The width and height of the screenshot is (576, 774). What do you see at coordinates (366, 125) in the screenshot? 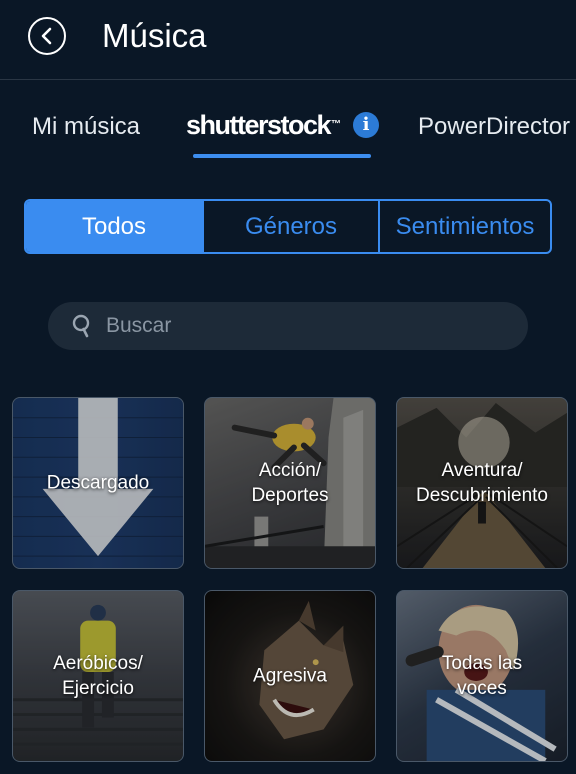
I see `info-icon: i` at bounding box center [366, 125].